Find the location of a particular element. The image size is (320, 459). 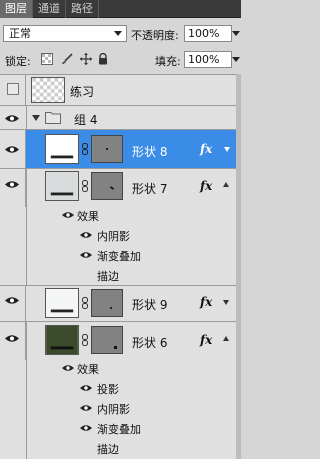

layer-name: 形状 6 is located at coordinates (150, 343).